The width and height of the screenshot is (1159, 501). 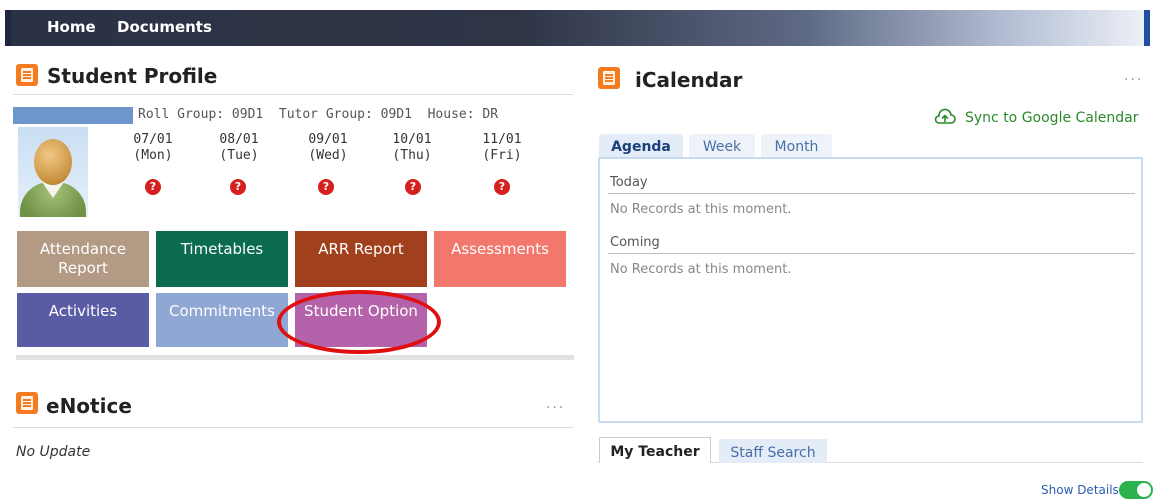 What do you see at coordinates (502, 139) in the screenshot?
I see `day-date: 11/01` at bounding box center [502, 139].